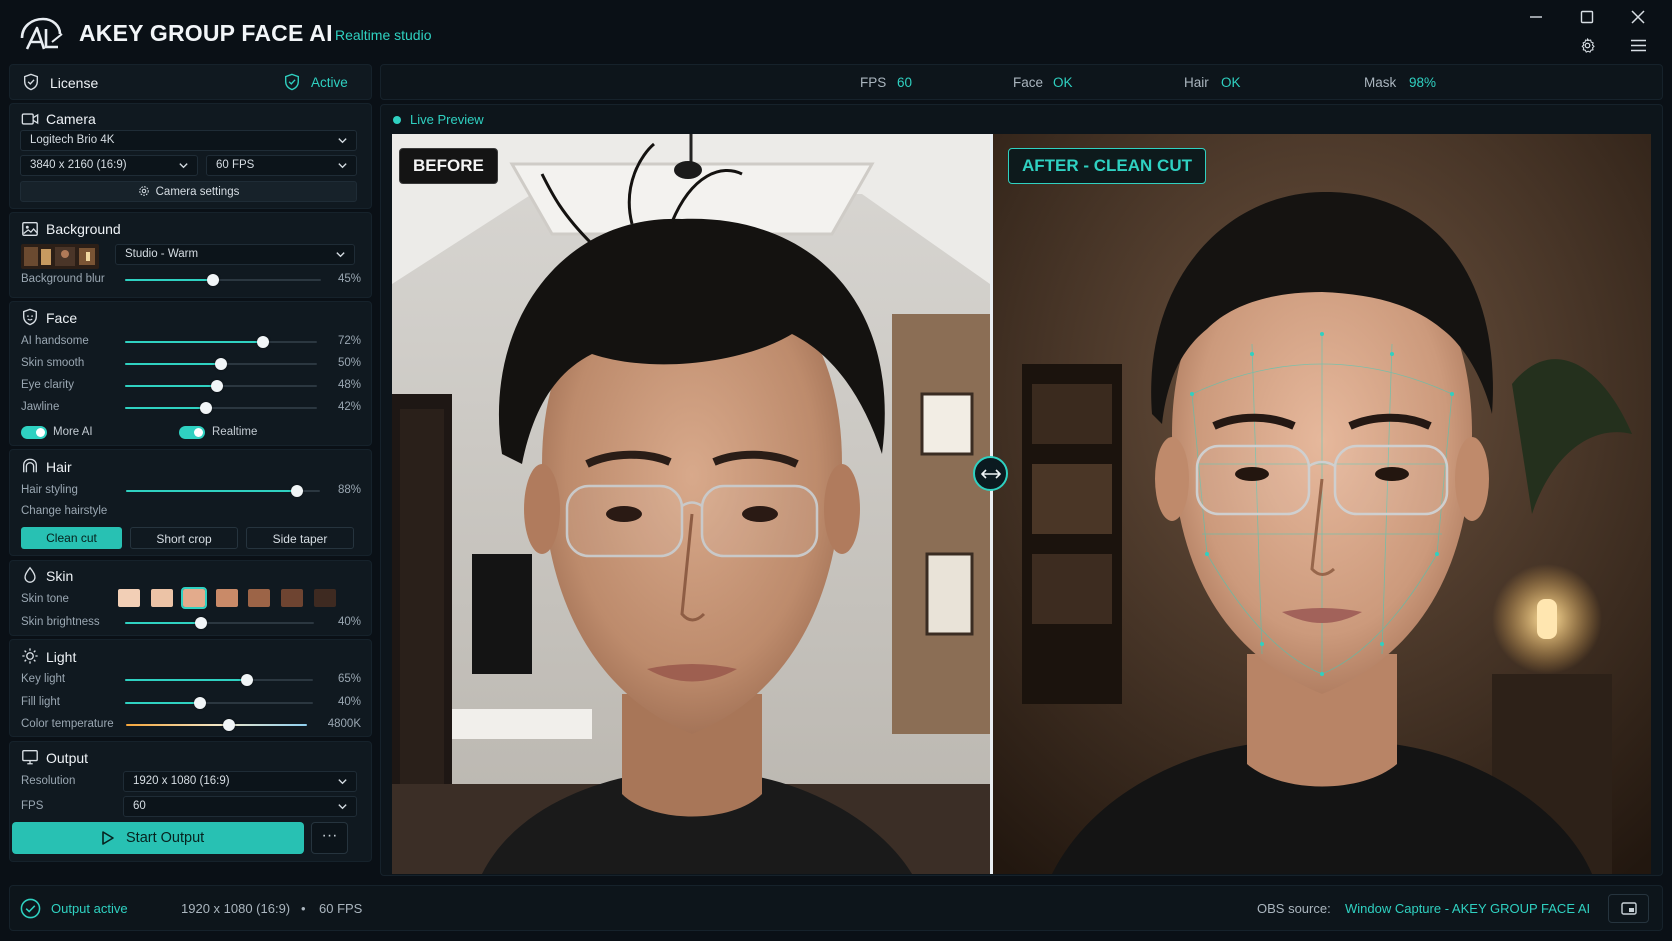 This screenshot has width=1672, height=941. Describe the element at coordinates (341, 908) in the screenshot. I see `footer-fps: 60 FPS` at that location.